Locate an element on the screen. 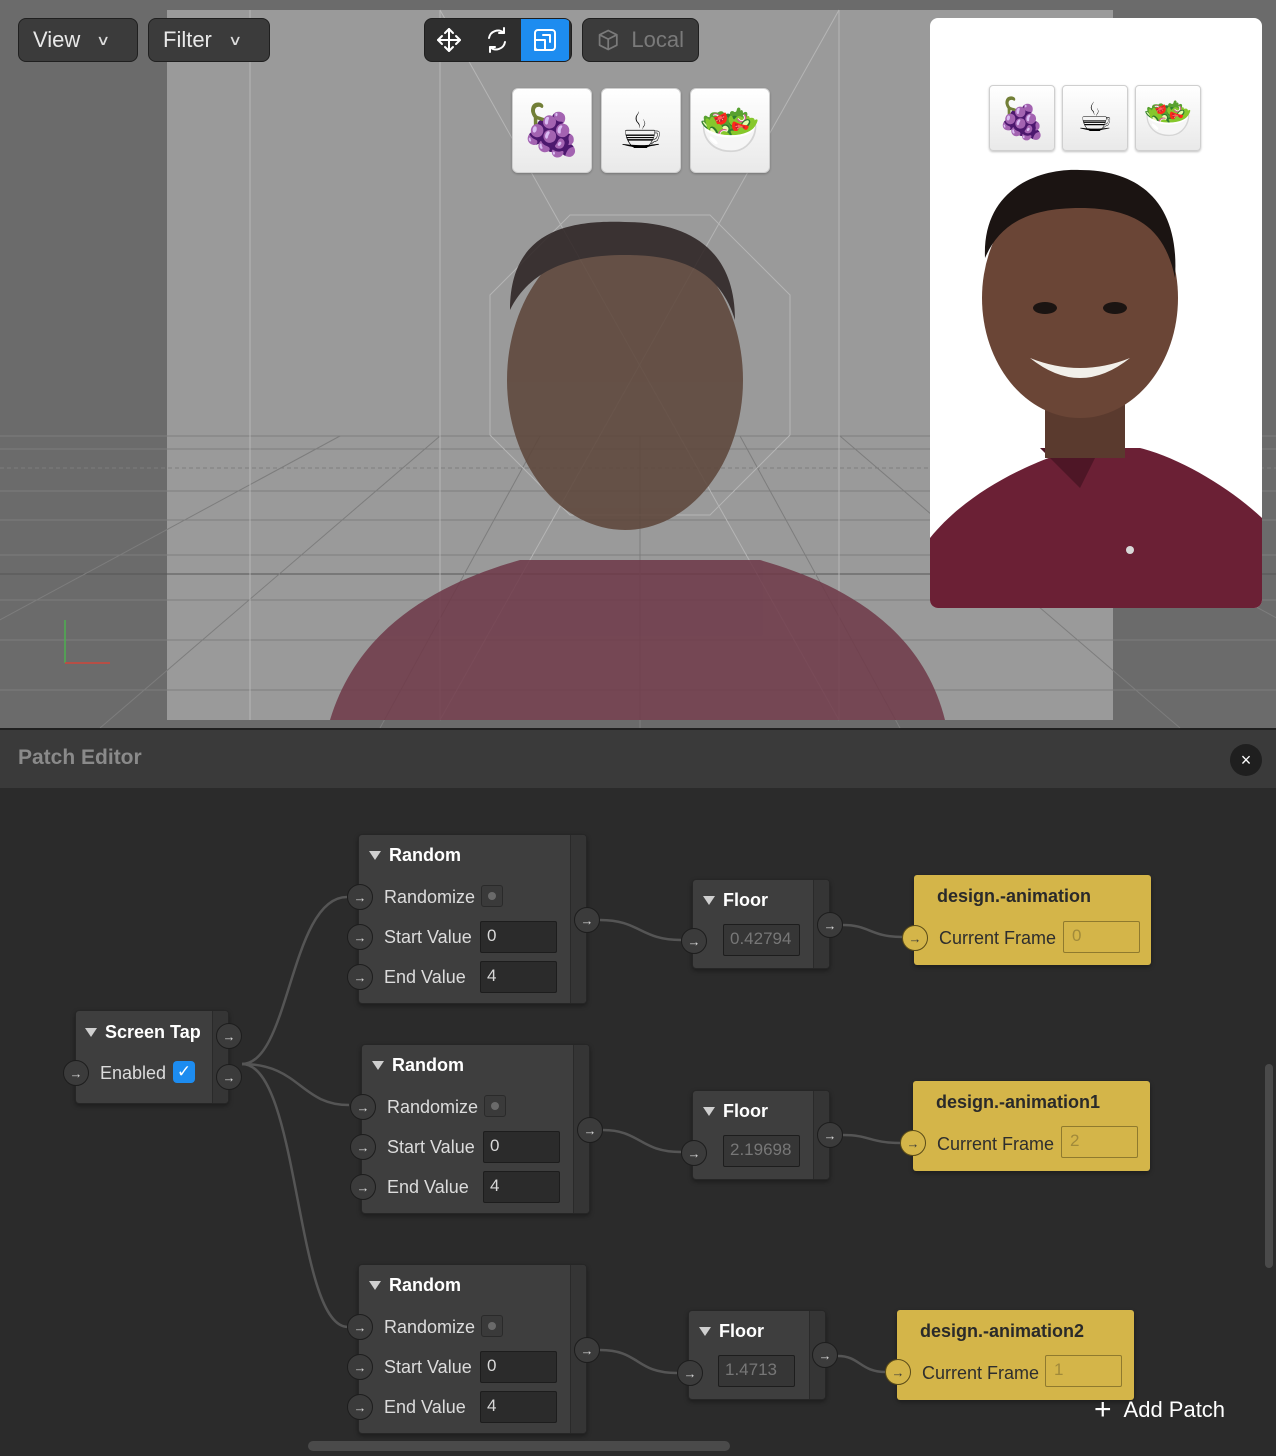 The width and height of the screenshot is (1276, 1456). floor-value-field: 1.4713 is located at coordinates (756, 1371).